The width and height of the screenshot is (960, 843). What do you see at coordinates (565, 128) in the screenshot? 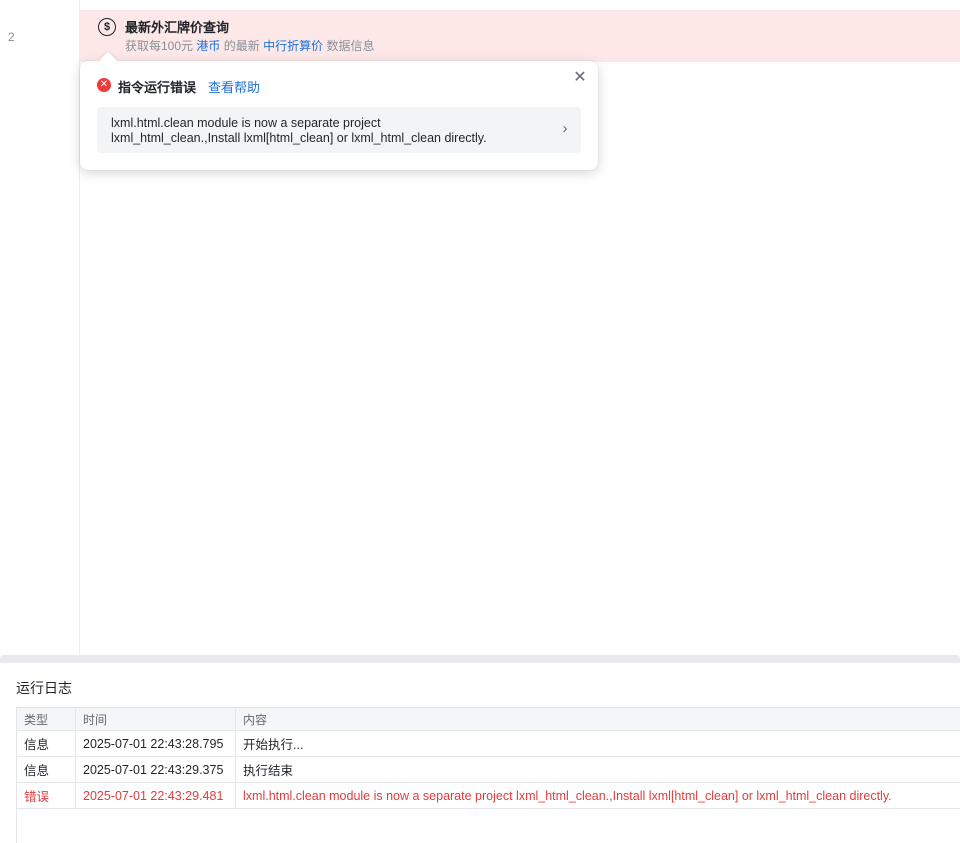
I see `chevron-right-icon: ›` at bounding box center [565, 128].